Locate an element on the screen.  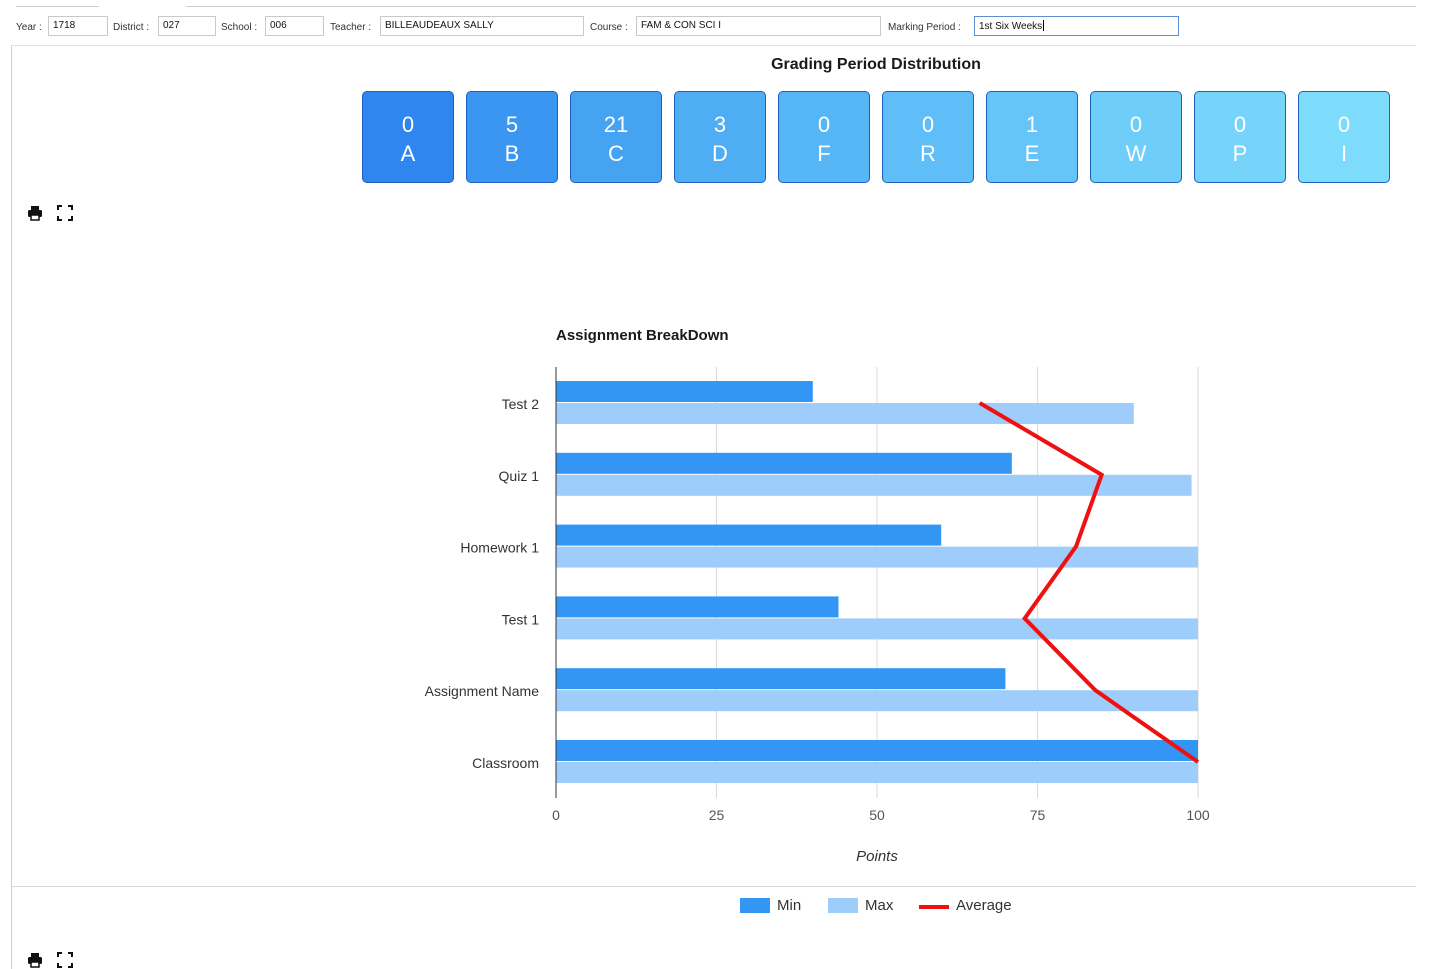
x-tick-label: 100 is located at coordinates (1198, 815).